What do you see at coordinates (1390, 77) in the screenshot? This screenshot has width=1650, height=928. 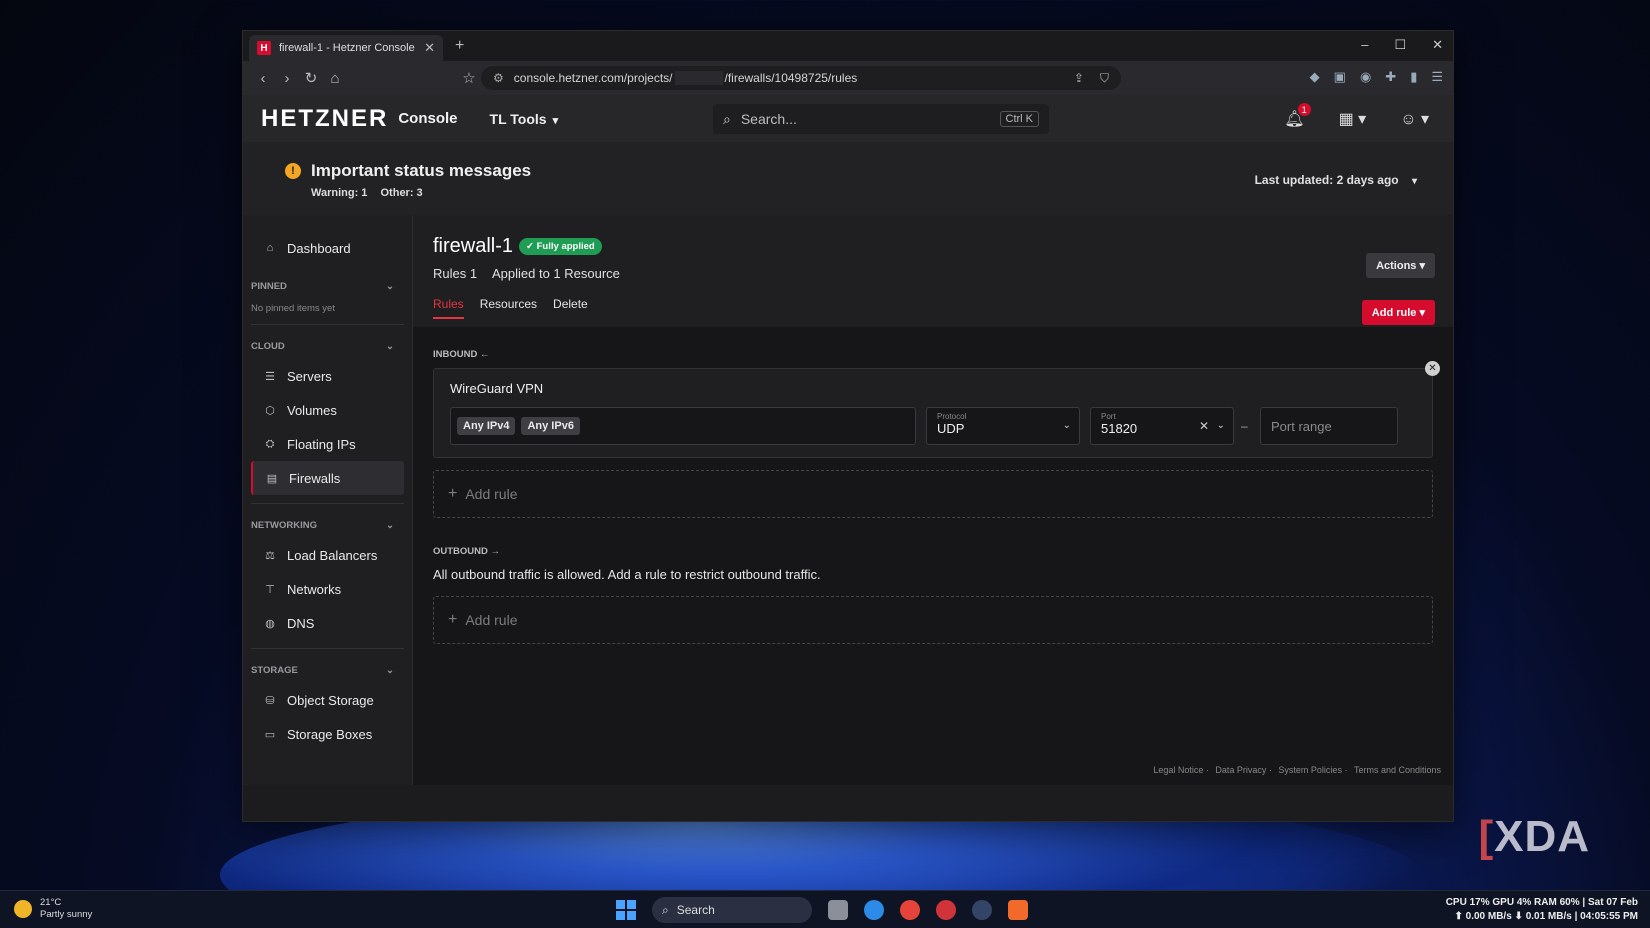 I see `puzzle-icon: ✚` at bounding box center [1390, 77].